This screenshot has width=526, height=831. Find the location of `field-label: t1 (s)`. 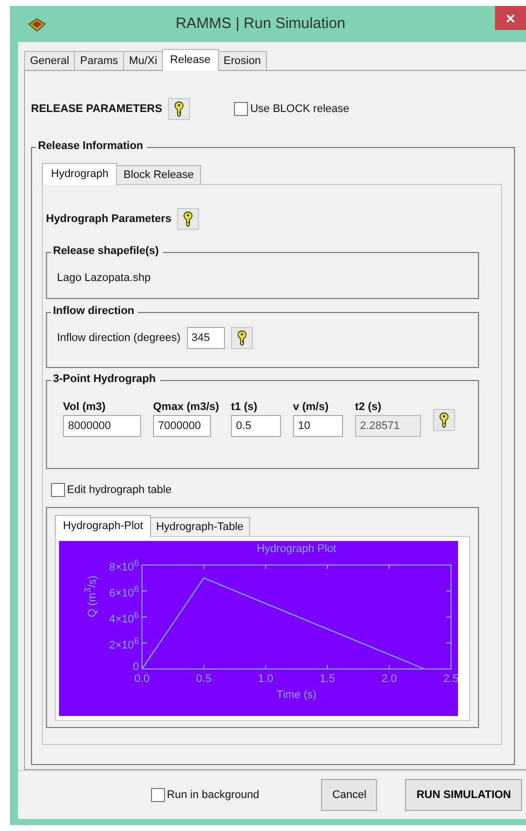

field-label: t1 (s) is located at coordinates (244, 407).